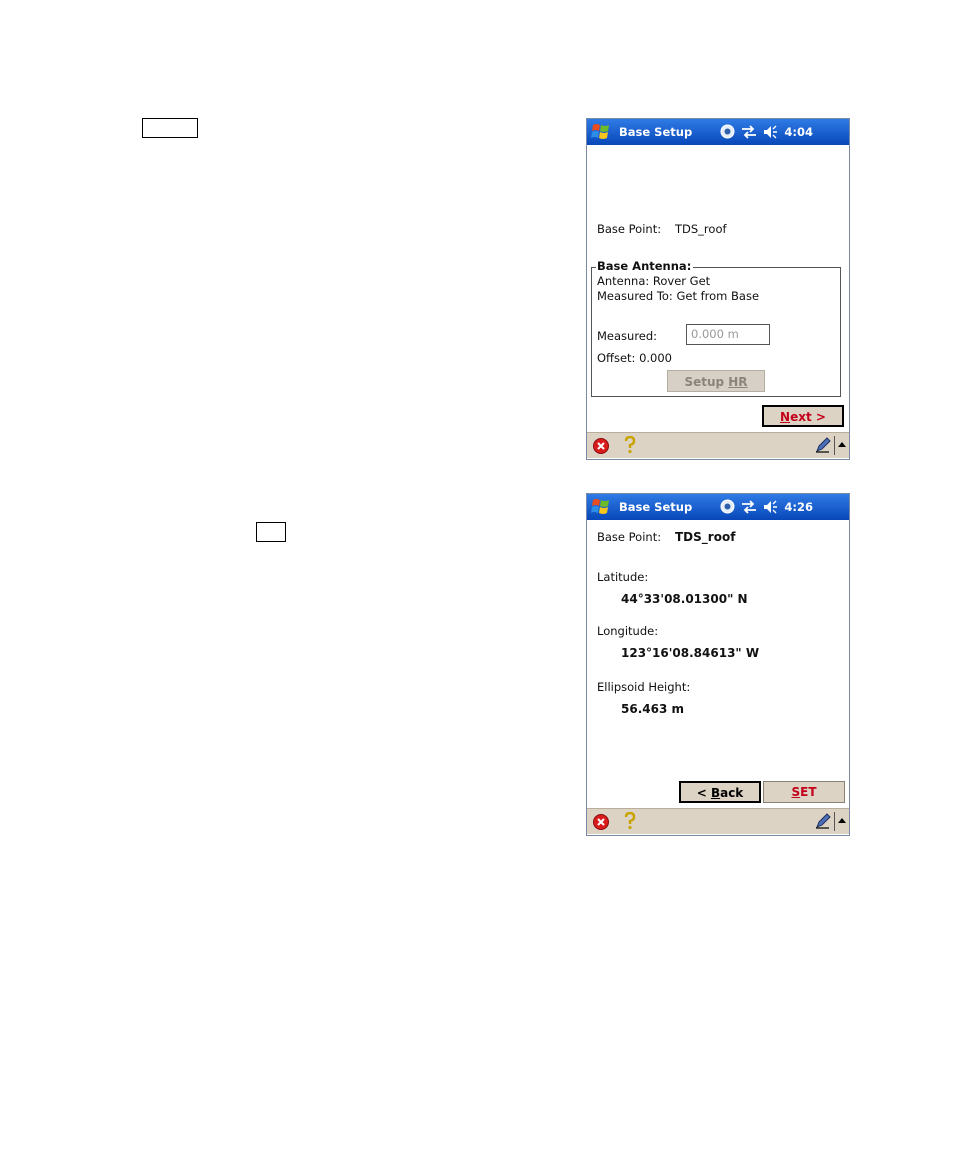 The width and height of the screenshot is (954, 1159). What do you see at coordinates (627, 336) in the screenshot?
I see `measured-label: Measured:` at bounding box center [627, 336].